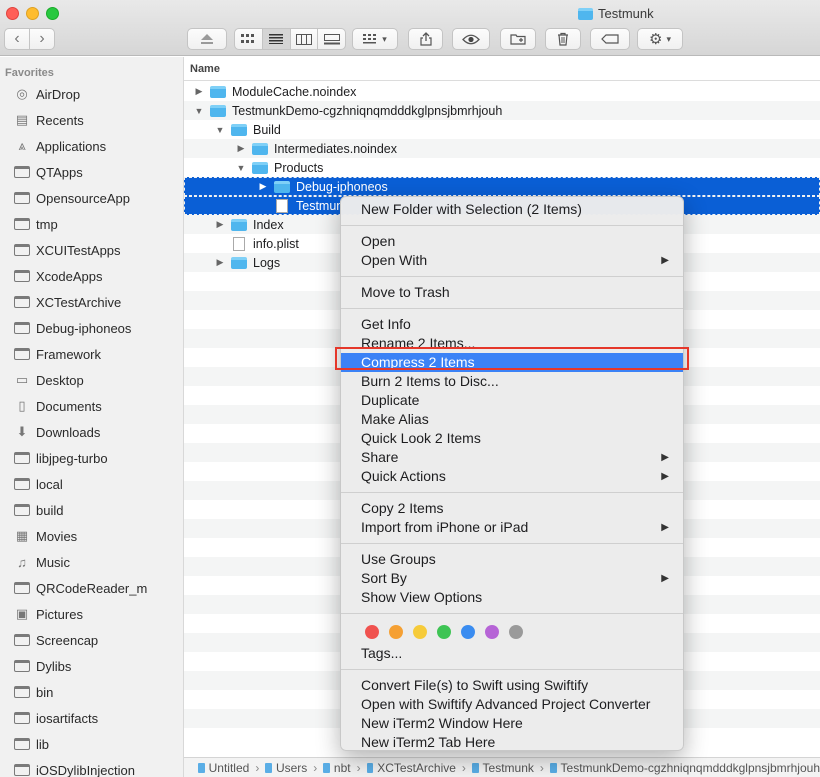 This screenshot has width=820, height=777. I want to click on quicklook-button, so click(471, 39).